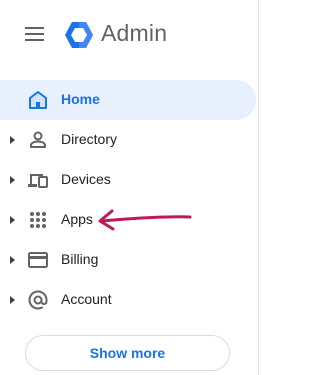 This screenshot has width=320, height=375. I want to click on apps-grid-icon, so click(38, 220).